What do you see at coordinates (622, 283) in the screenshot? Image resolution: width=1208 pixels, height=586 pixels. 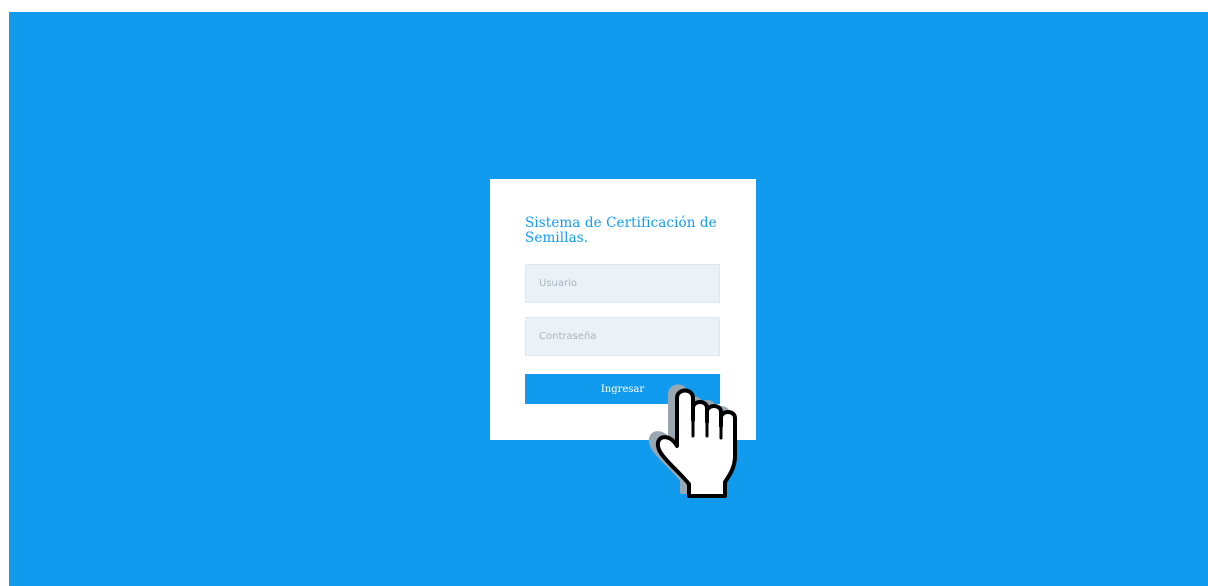 I see `username-input` at bounding box center [622, 283].